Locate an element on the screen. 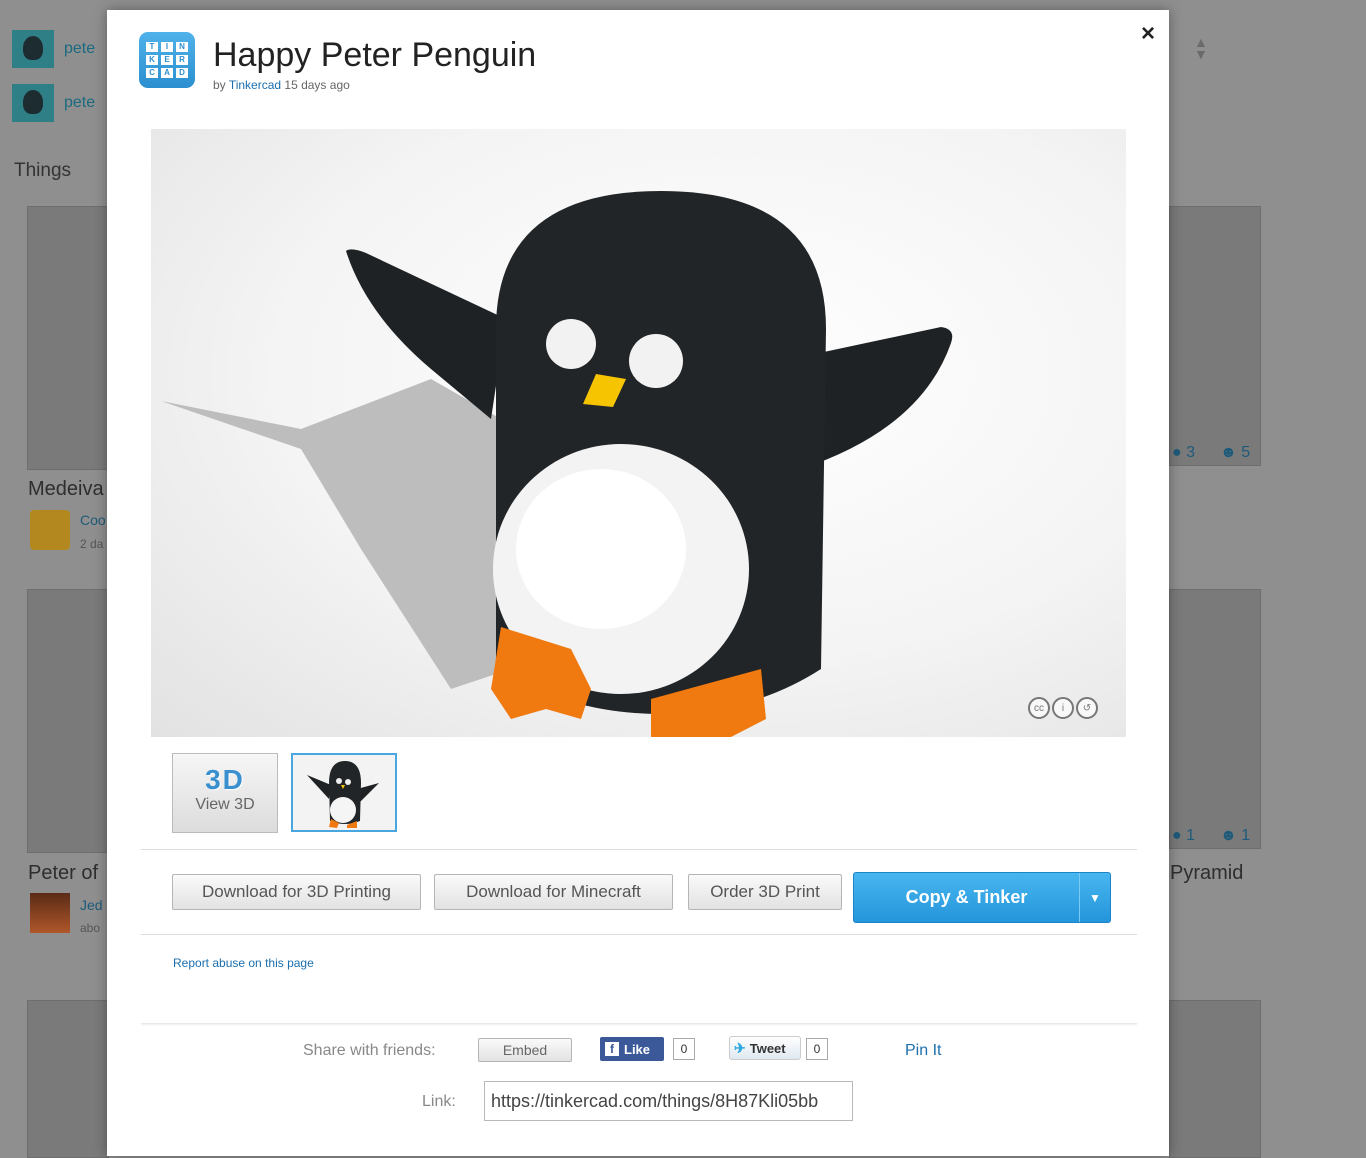 Image resolution: width=1366 pixels, height=1158 pixels. logo-letter: E is located at coordinates (167, 60).